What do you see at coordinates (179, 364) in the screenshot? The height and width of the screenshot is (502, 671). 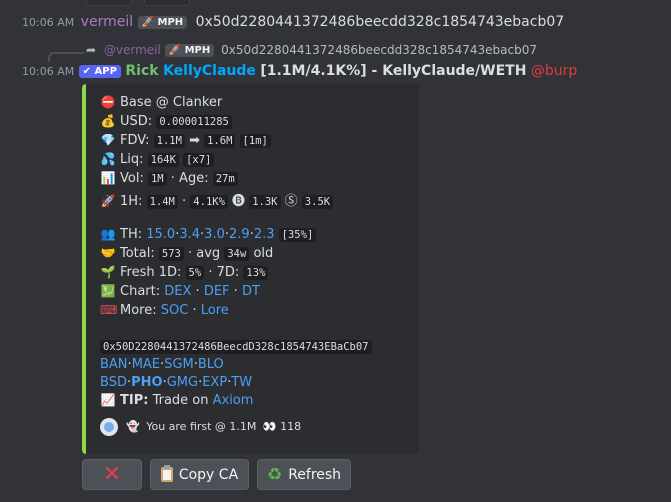 I see `sgm-link: SGM` at bounding box center [179, 364].